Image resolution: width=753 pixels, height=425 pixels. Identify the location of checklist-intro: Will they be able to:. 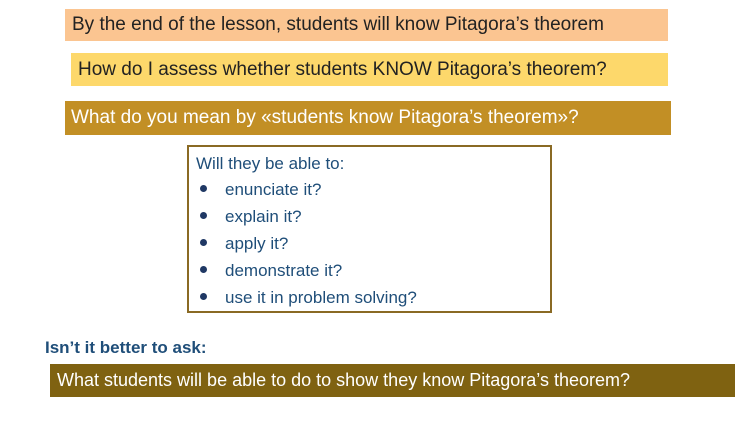
(270, 163).